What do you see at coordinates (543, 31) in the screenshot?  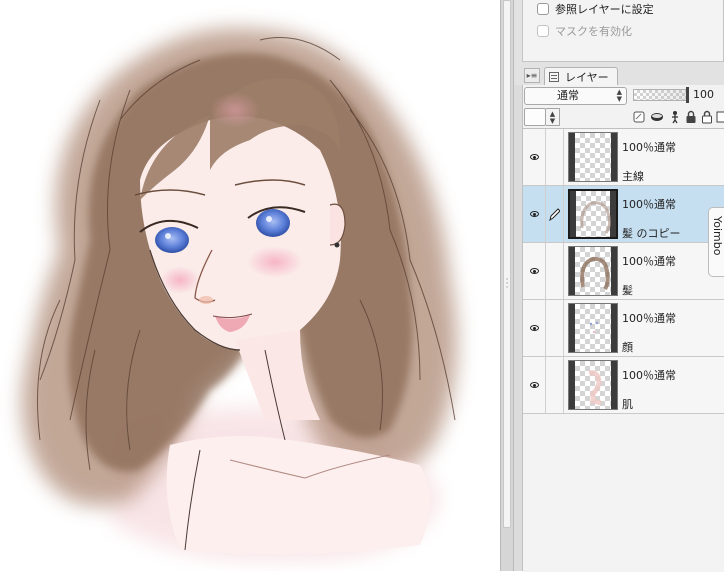 I see `enable-mask-checkbox` at bounding box center [543, 31].